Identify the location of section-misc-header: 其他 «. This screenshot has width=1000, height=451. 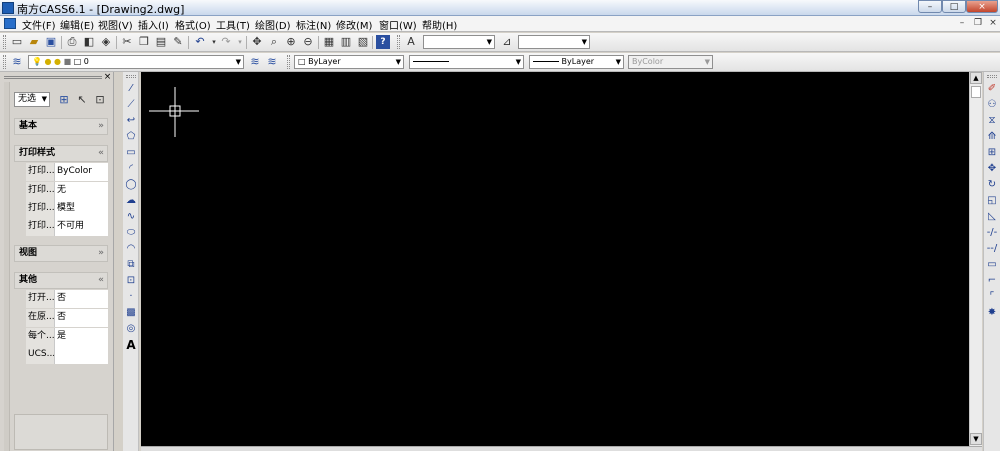
(61, 280).